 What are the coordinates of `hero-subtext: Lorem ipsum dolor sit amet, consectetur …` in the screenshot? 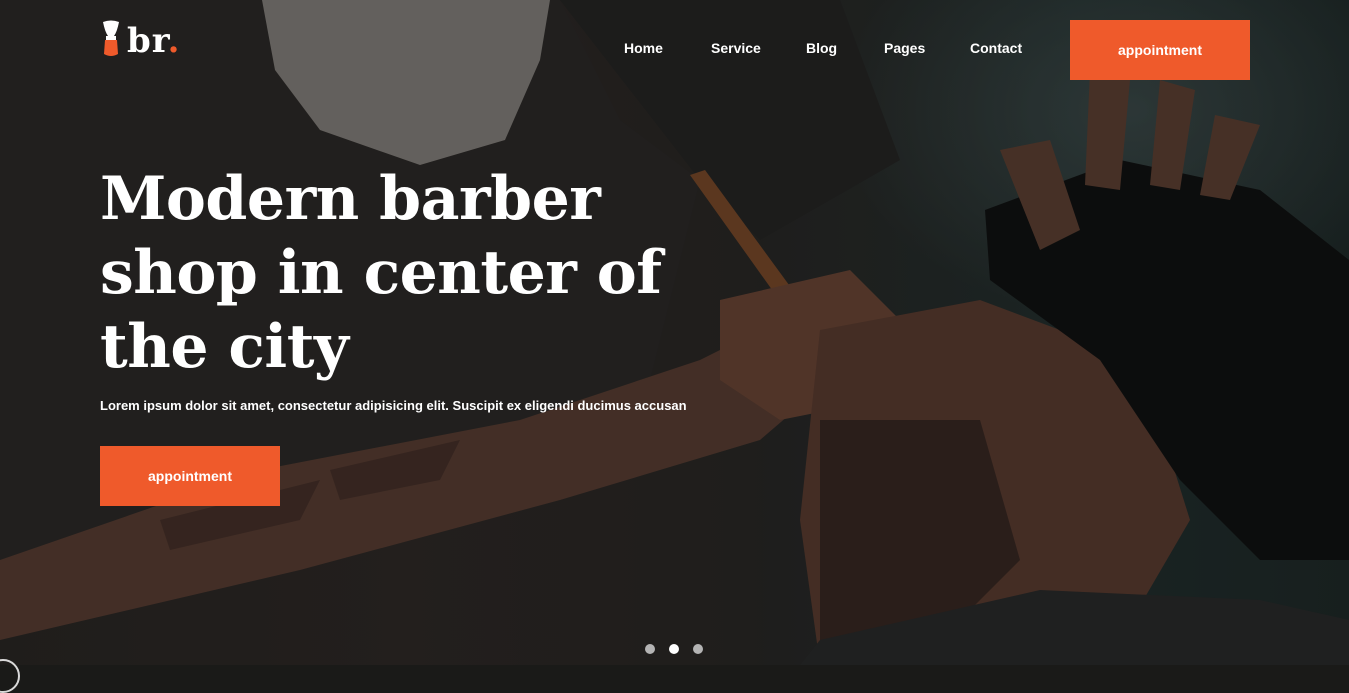 It's located at (393, 405).